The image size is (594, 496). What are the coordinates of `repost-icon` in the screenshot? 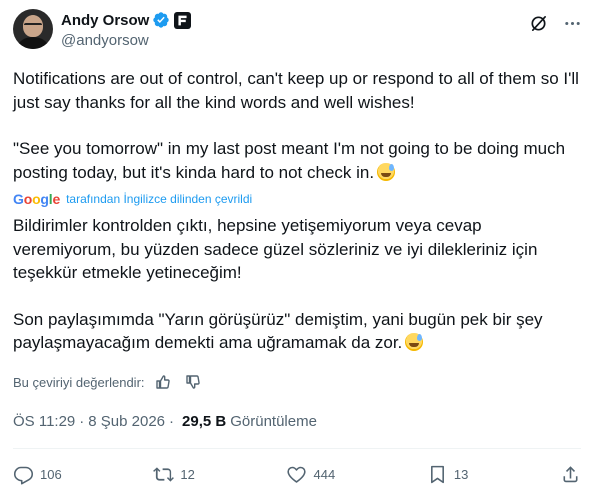 It's located at (164, 474).